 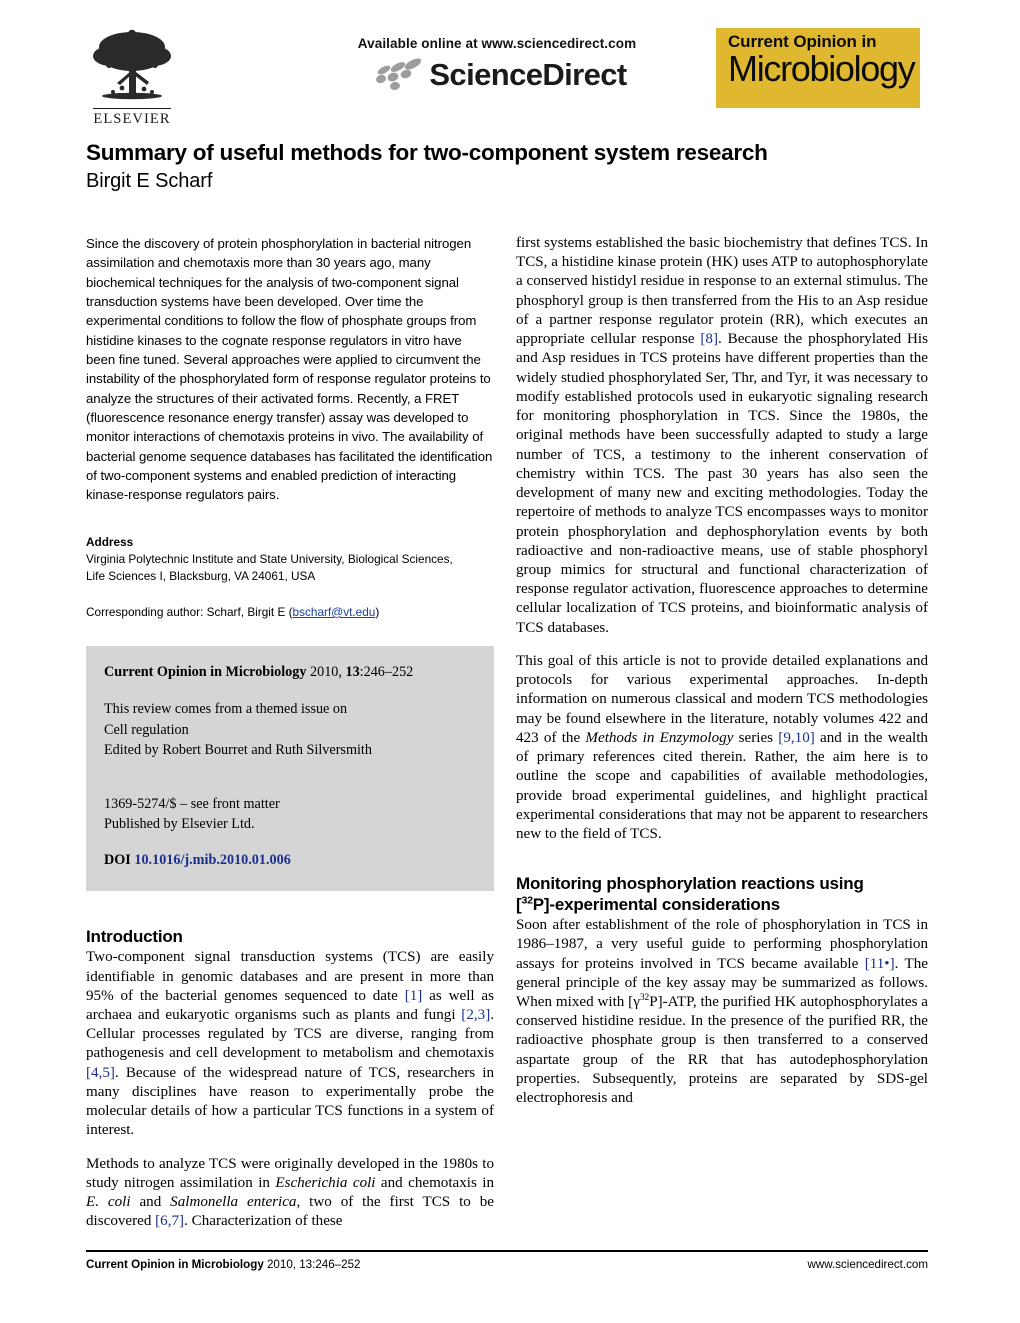 What do you see at coordinates (868, 1264) in the screenshot?
I see `footer-website: www.sciencedirect.com` at bounding box center [868, 1264].